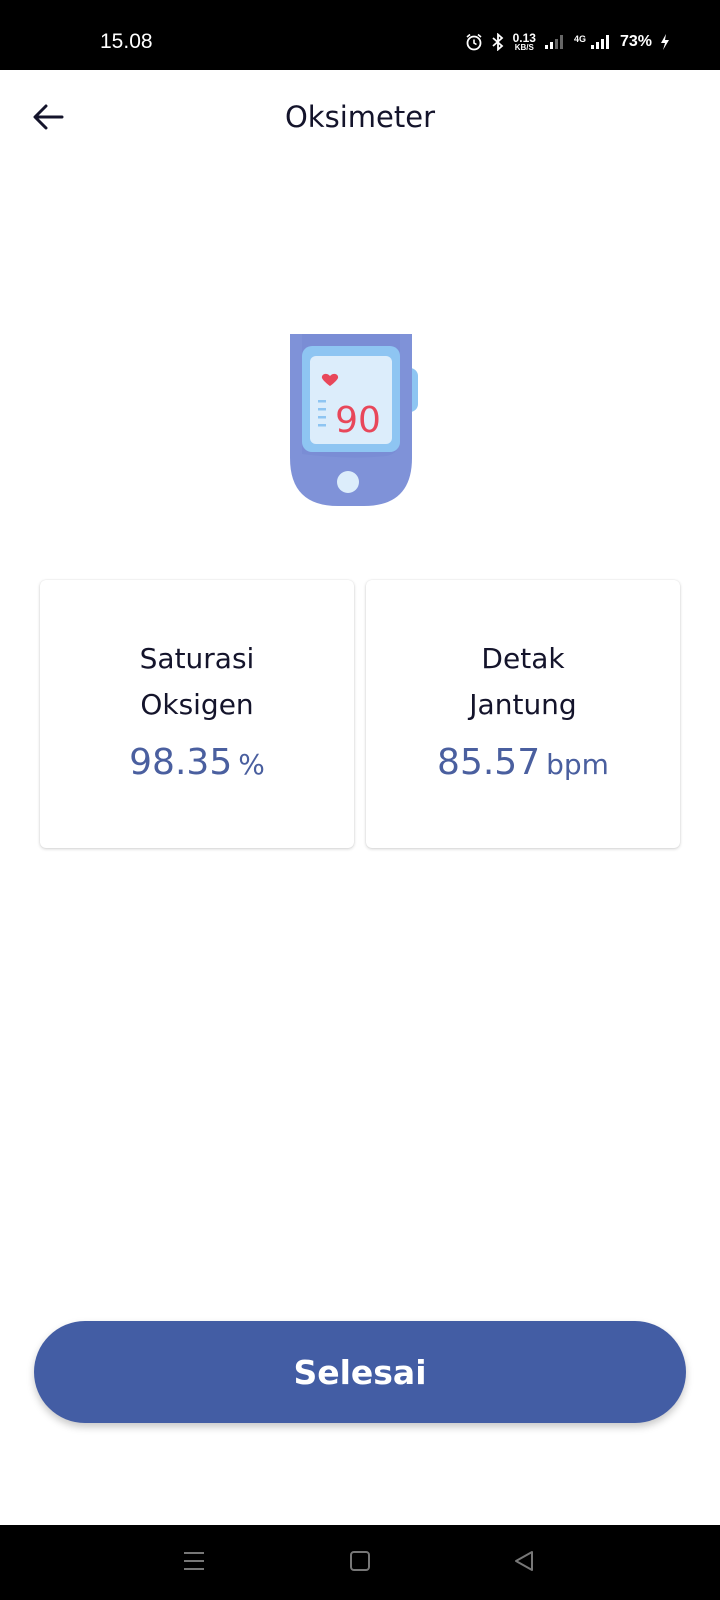  I want to click on heart-rate-label: Detak Jantung, so click(523, 682).